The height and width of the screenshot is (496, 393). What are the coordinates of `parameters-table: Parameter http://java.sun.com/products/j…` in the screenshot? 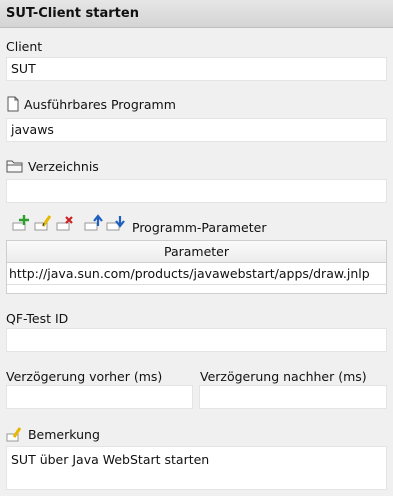 It's located at (196, 267).